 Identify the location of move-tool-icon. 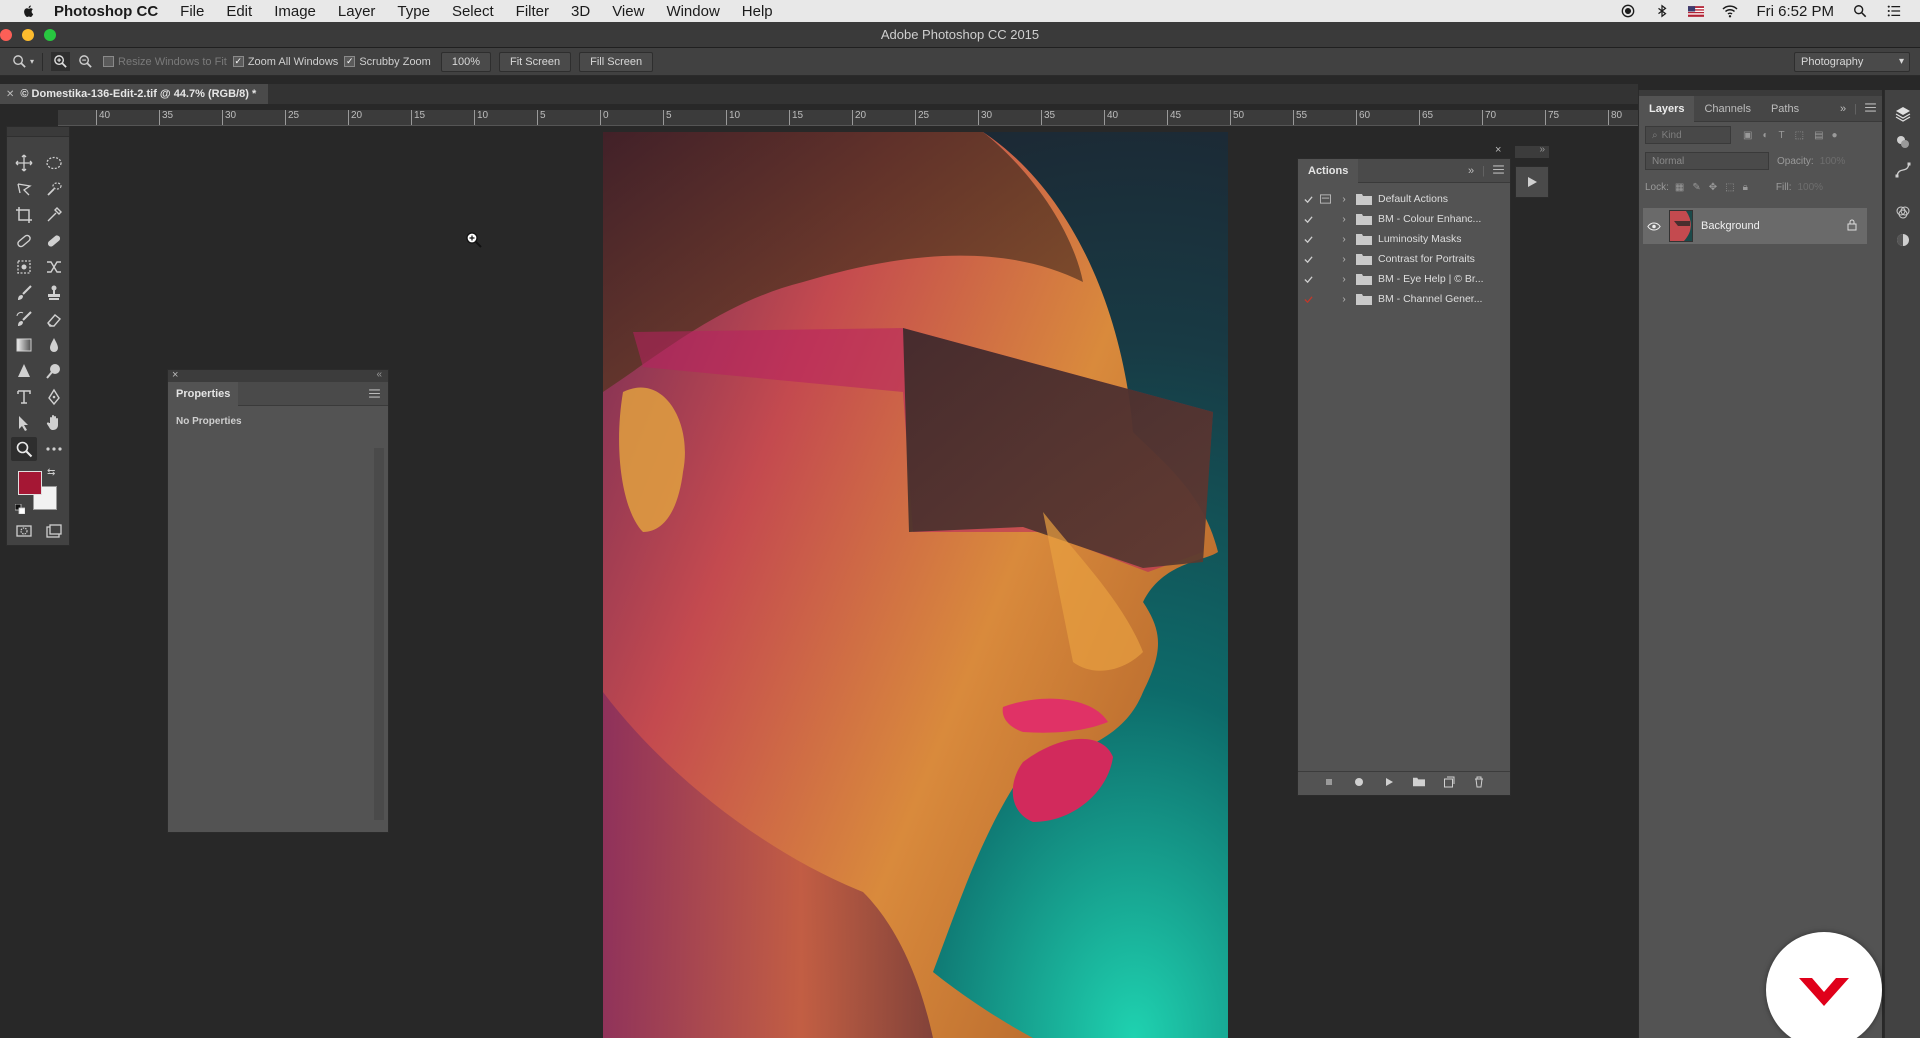
(24, 163).